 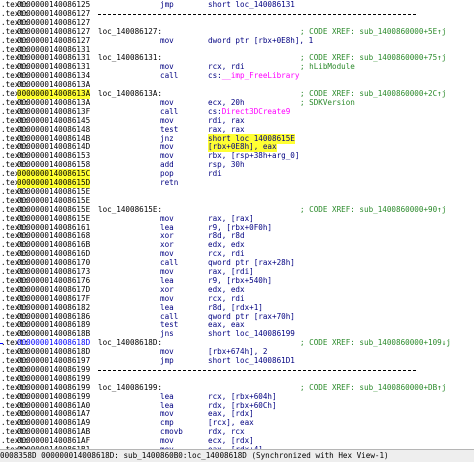 I want to click on operand-text: rdx, rcx, so click(x=226, y=431).